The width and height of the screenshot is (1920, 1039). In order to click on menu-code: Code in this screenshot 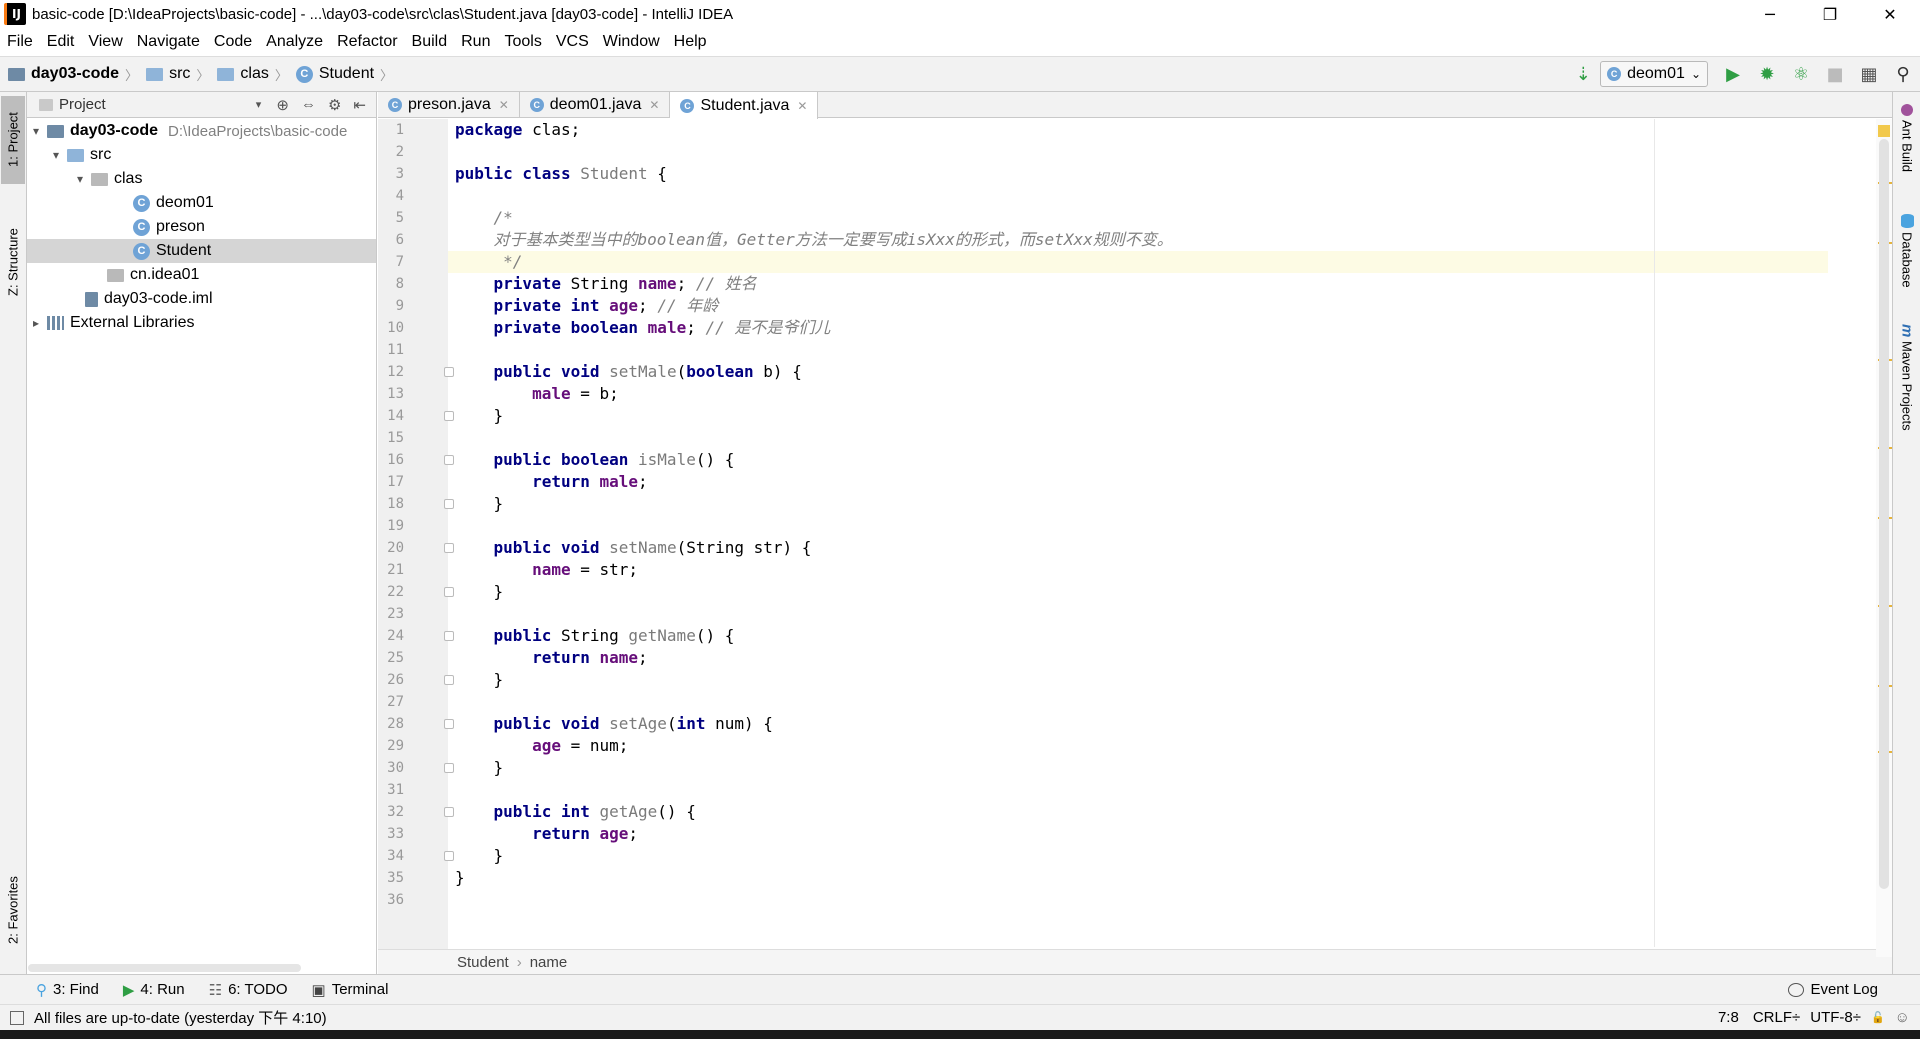, I will do `click(233, 42)`.